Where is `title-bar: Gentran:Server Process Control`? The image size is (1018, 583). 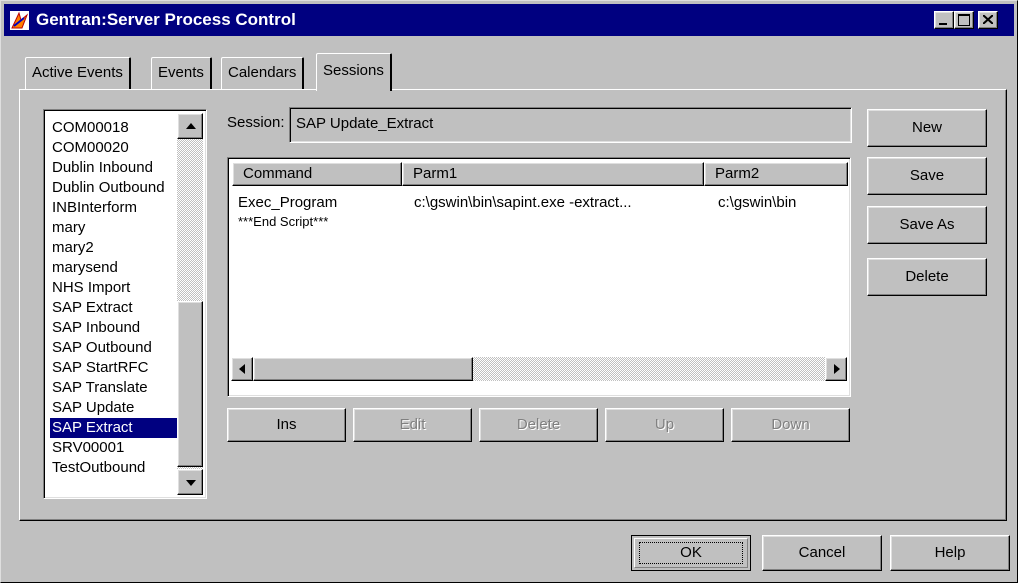 title-bar: Gentran:Server Process Control is located at coordinates (509, 20).